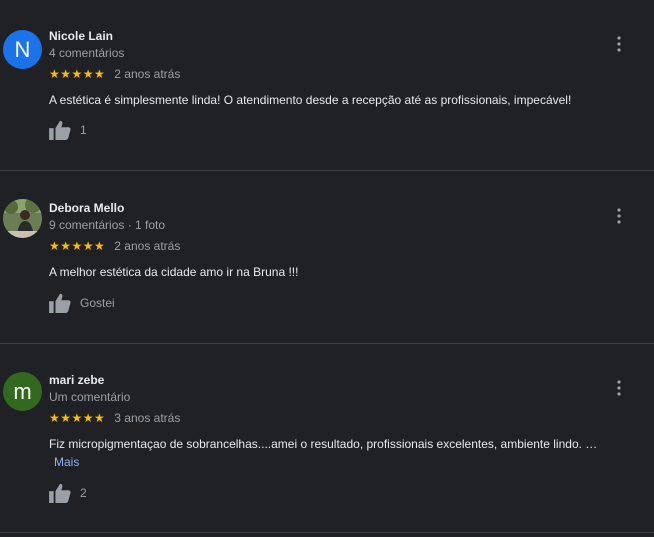 This screenshot has height=537, width=654. I want to click on avatar: m, so click(22, 391).